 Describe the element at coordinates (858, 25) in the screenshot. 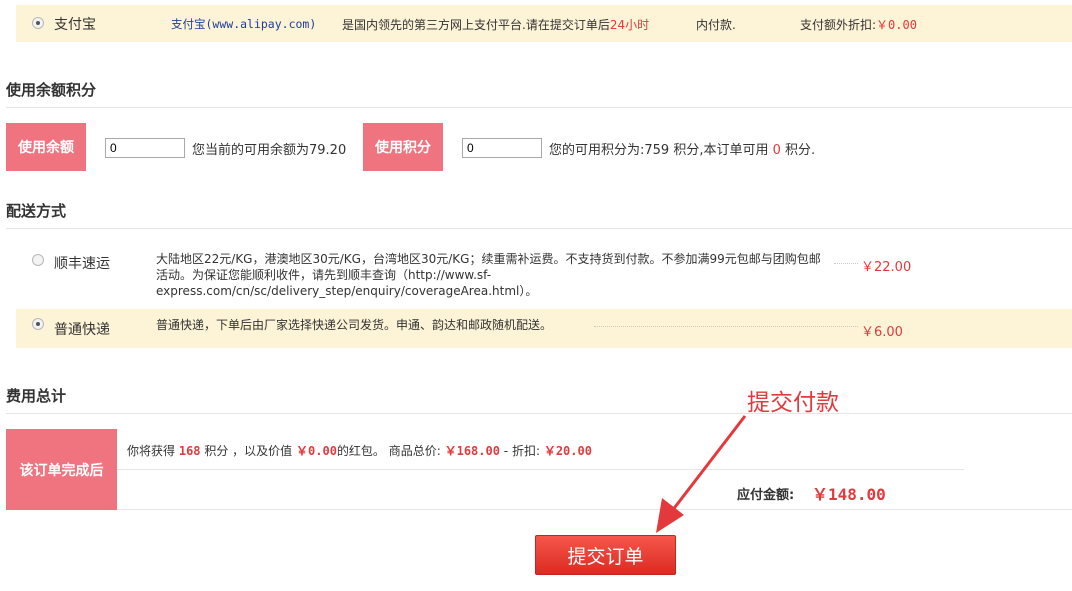

I see `alipay-discount: 支付额外折扣:￥0.00` at that location.